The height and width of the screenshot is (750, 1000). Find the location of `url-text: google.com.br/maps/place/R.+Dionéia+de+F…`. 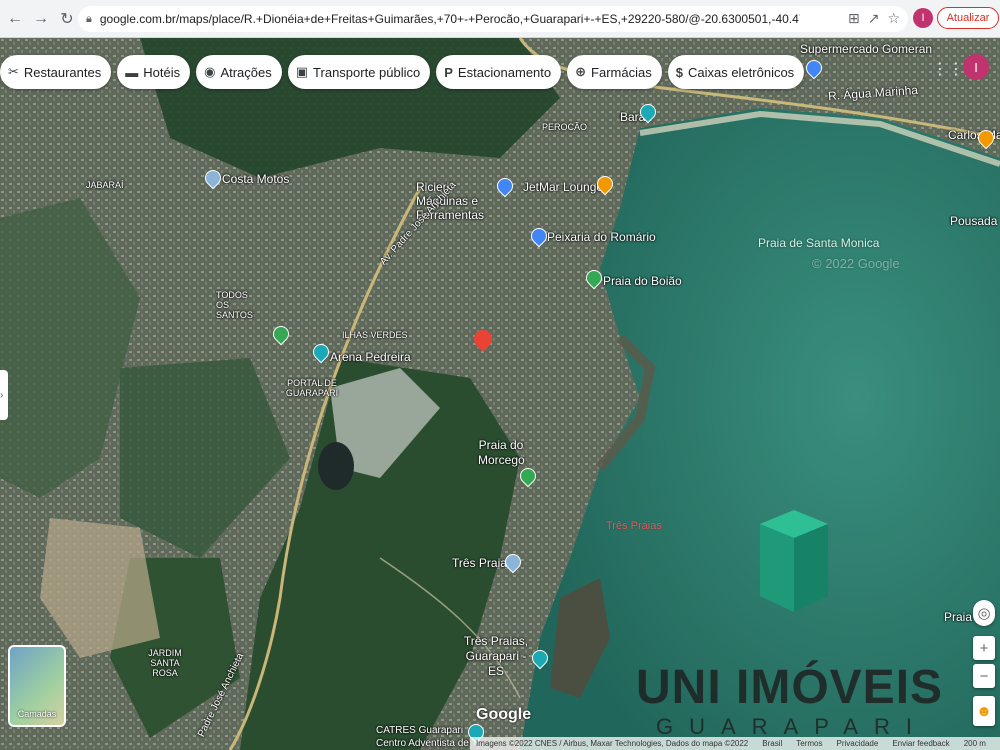

url-text: google.com.br/maps/place/R.+Dionéia+de+F… is located at coordinates (450, 19).